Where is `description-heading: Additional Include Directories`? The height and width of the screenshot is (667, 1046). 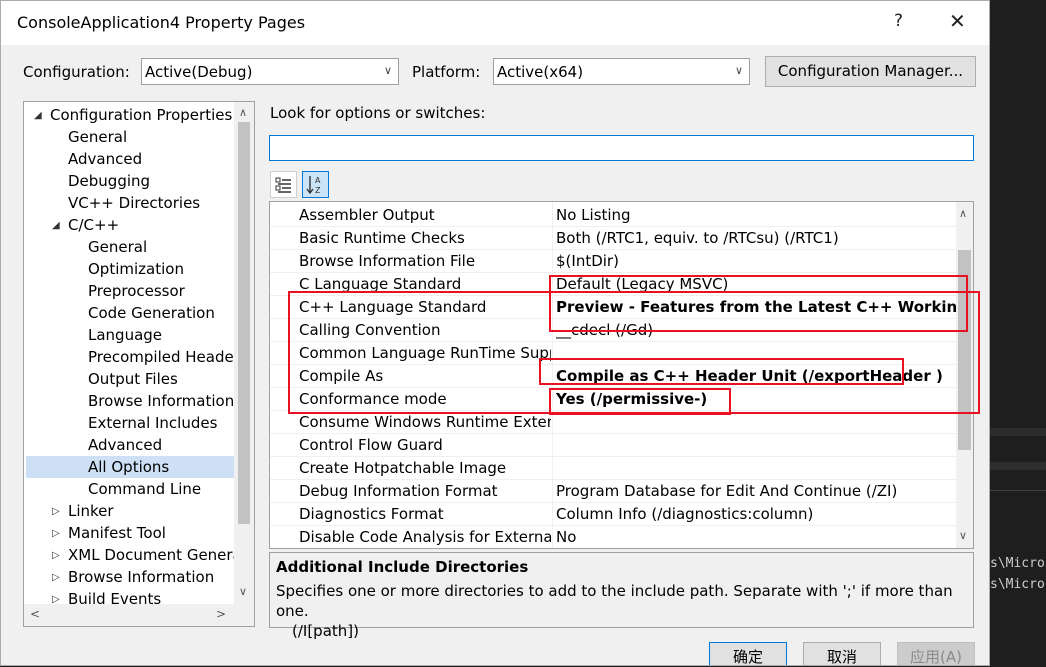
description-heading: Additional Include Directories is located at coordinates (402, 567).